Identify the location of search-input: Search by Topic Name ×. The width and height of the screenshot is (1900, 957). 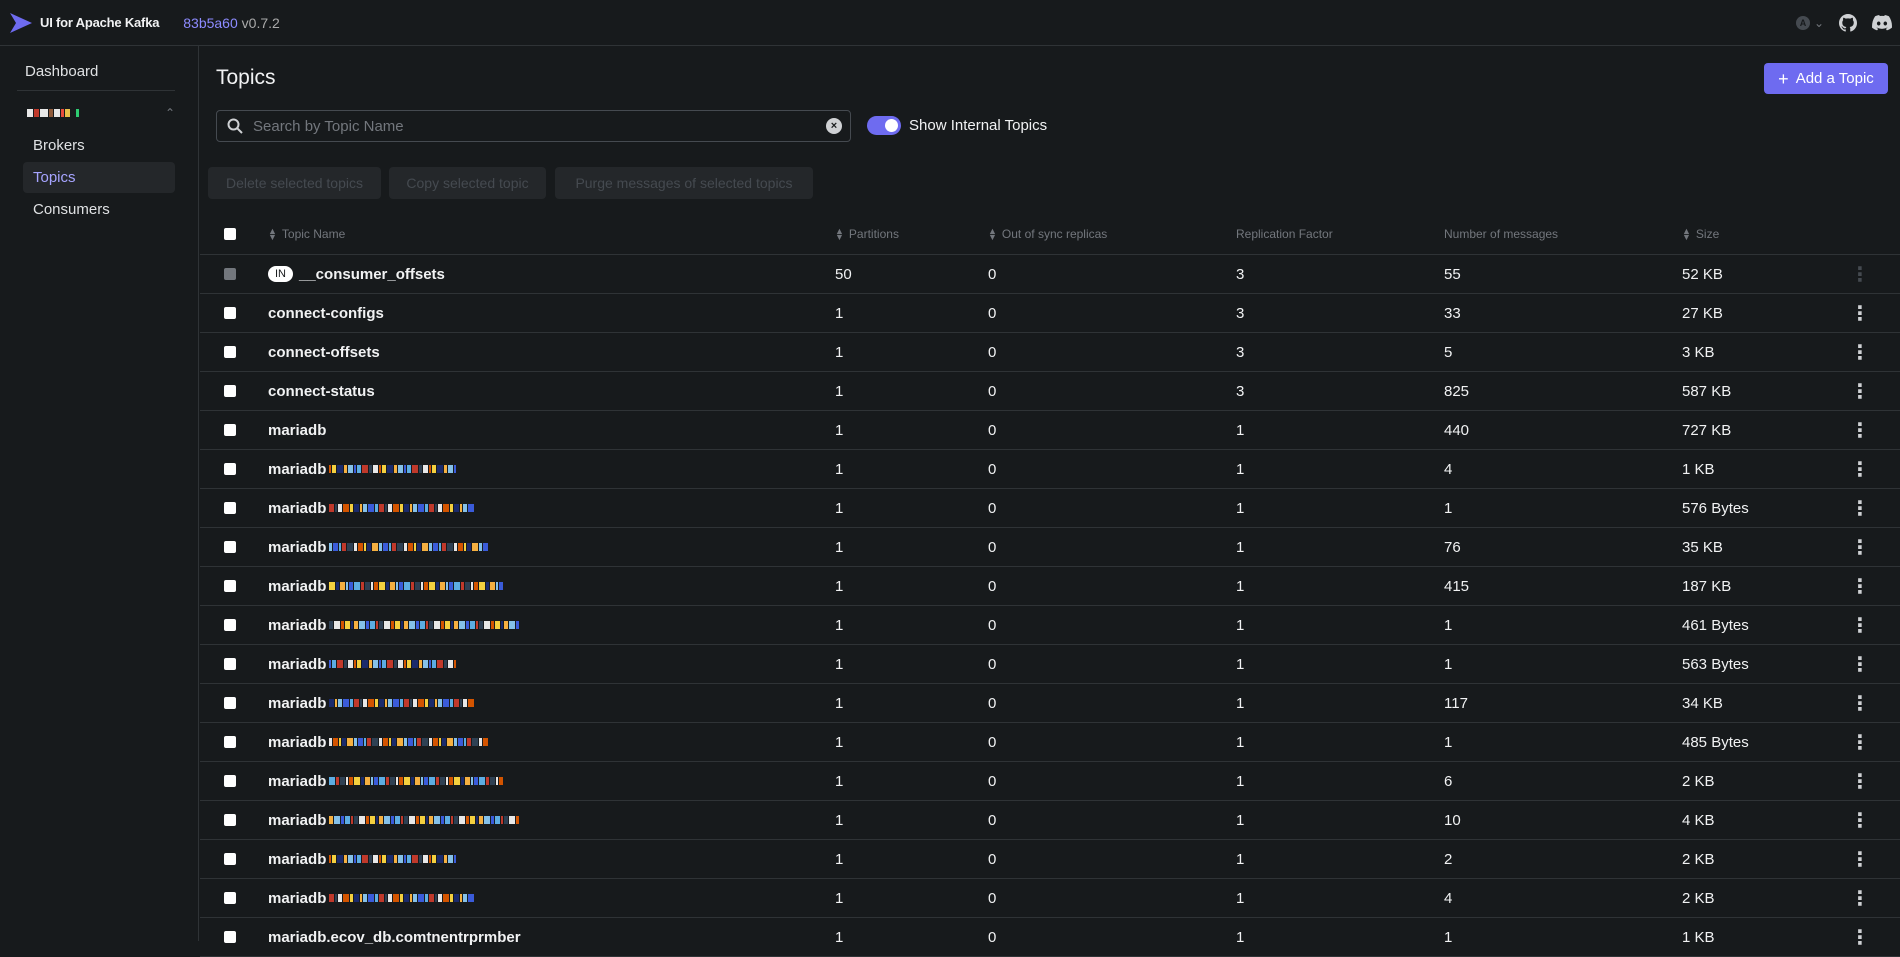
(533, 126).